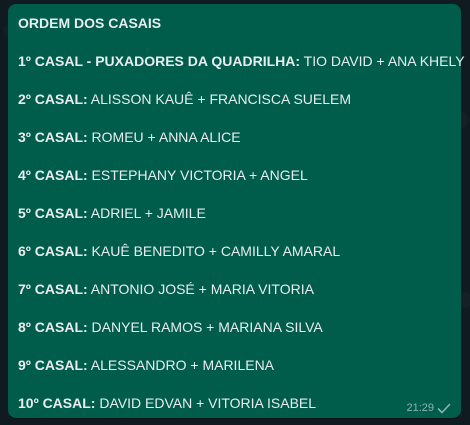 Image resolution: width=470 pixels, height=425 pixels. I want to click on couple-names: ALESSANDRO + MARILENA, so click(181, 365).